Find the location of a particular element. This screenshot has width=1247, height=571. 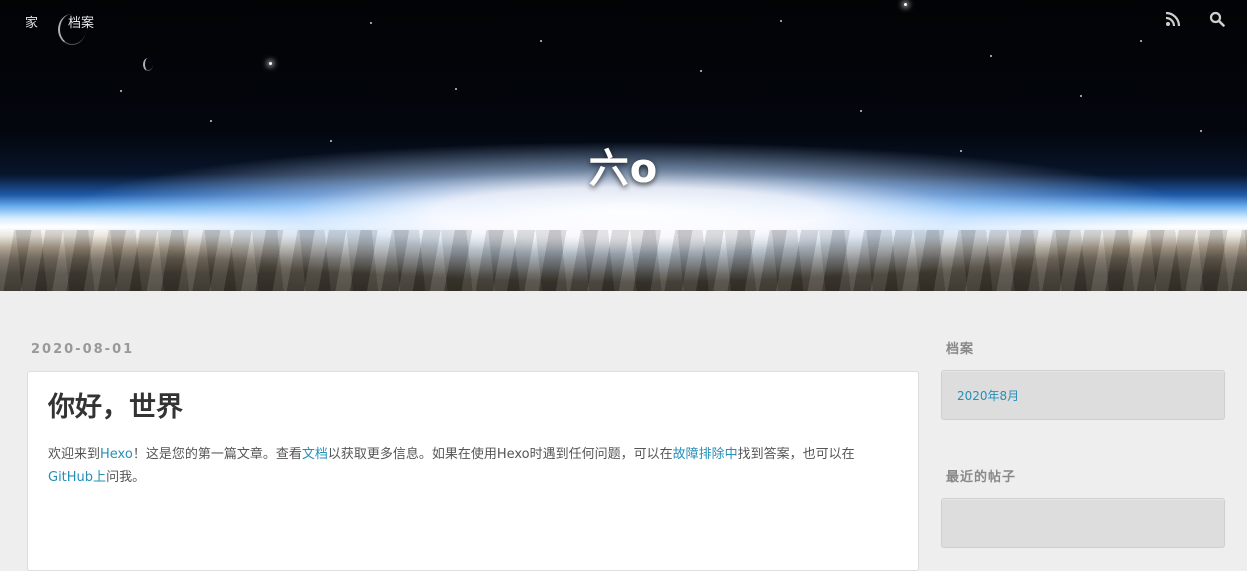

github-link: GitHub上 is located at coordinates (77, 477).